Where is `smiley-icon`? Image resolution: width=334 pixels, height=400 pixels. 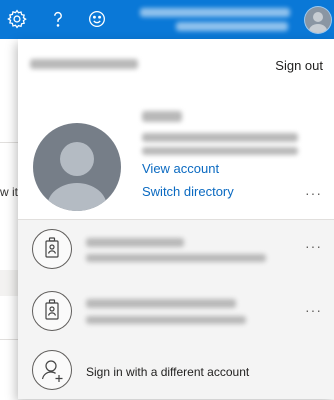 smiley-icon is located at coordinates (97, 19).